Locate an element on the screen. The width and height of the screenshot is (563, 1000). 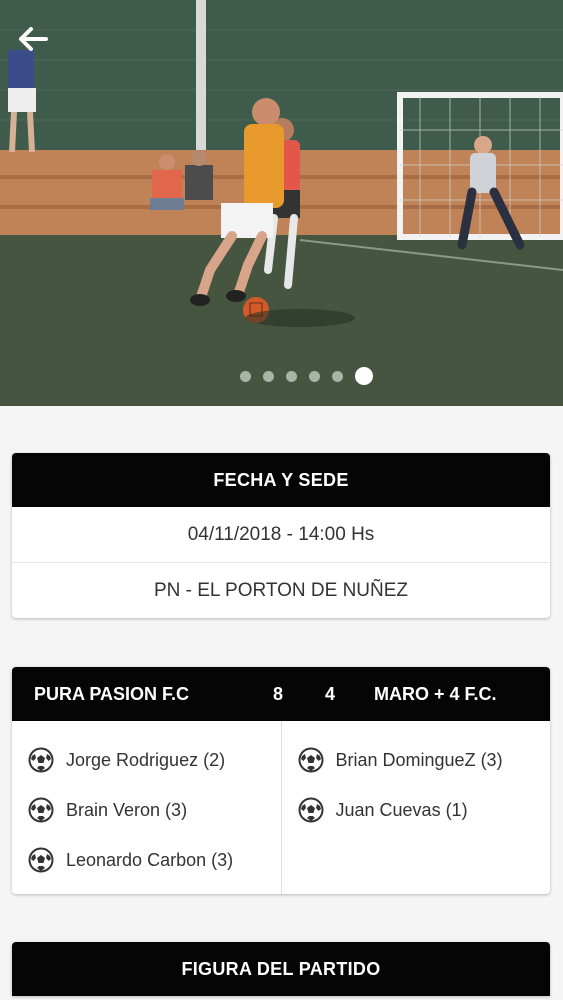
scorer-item: Juan Cuevas (1) is located at coordinates (416, 810).